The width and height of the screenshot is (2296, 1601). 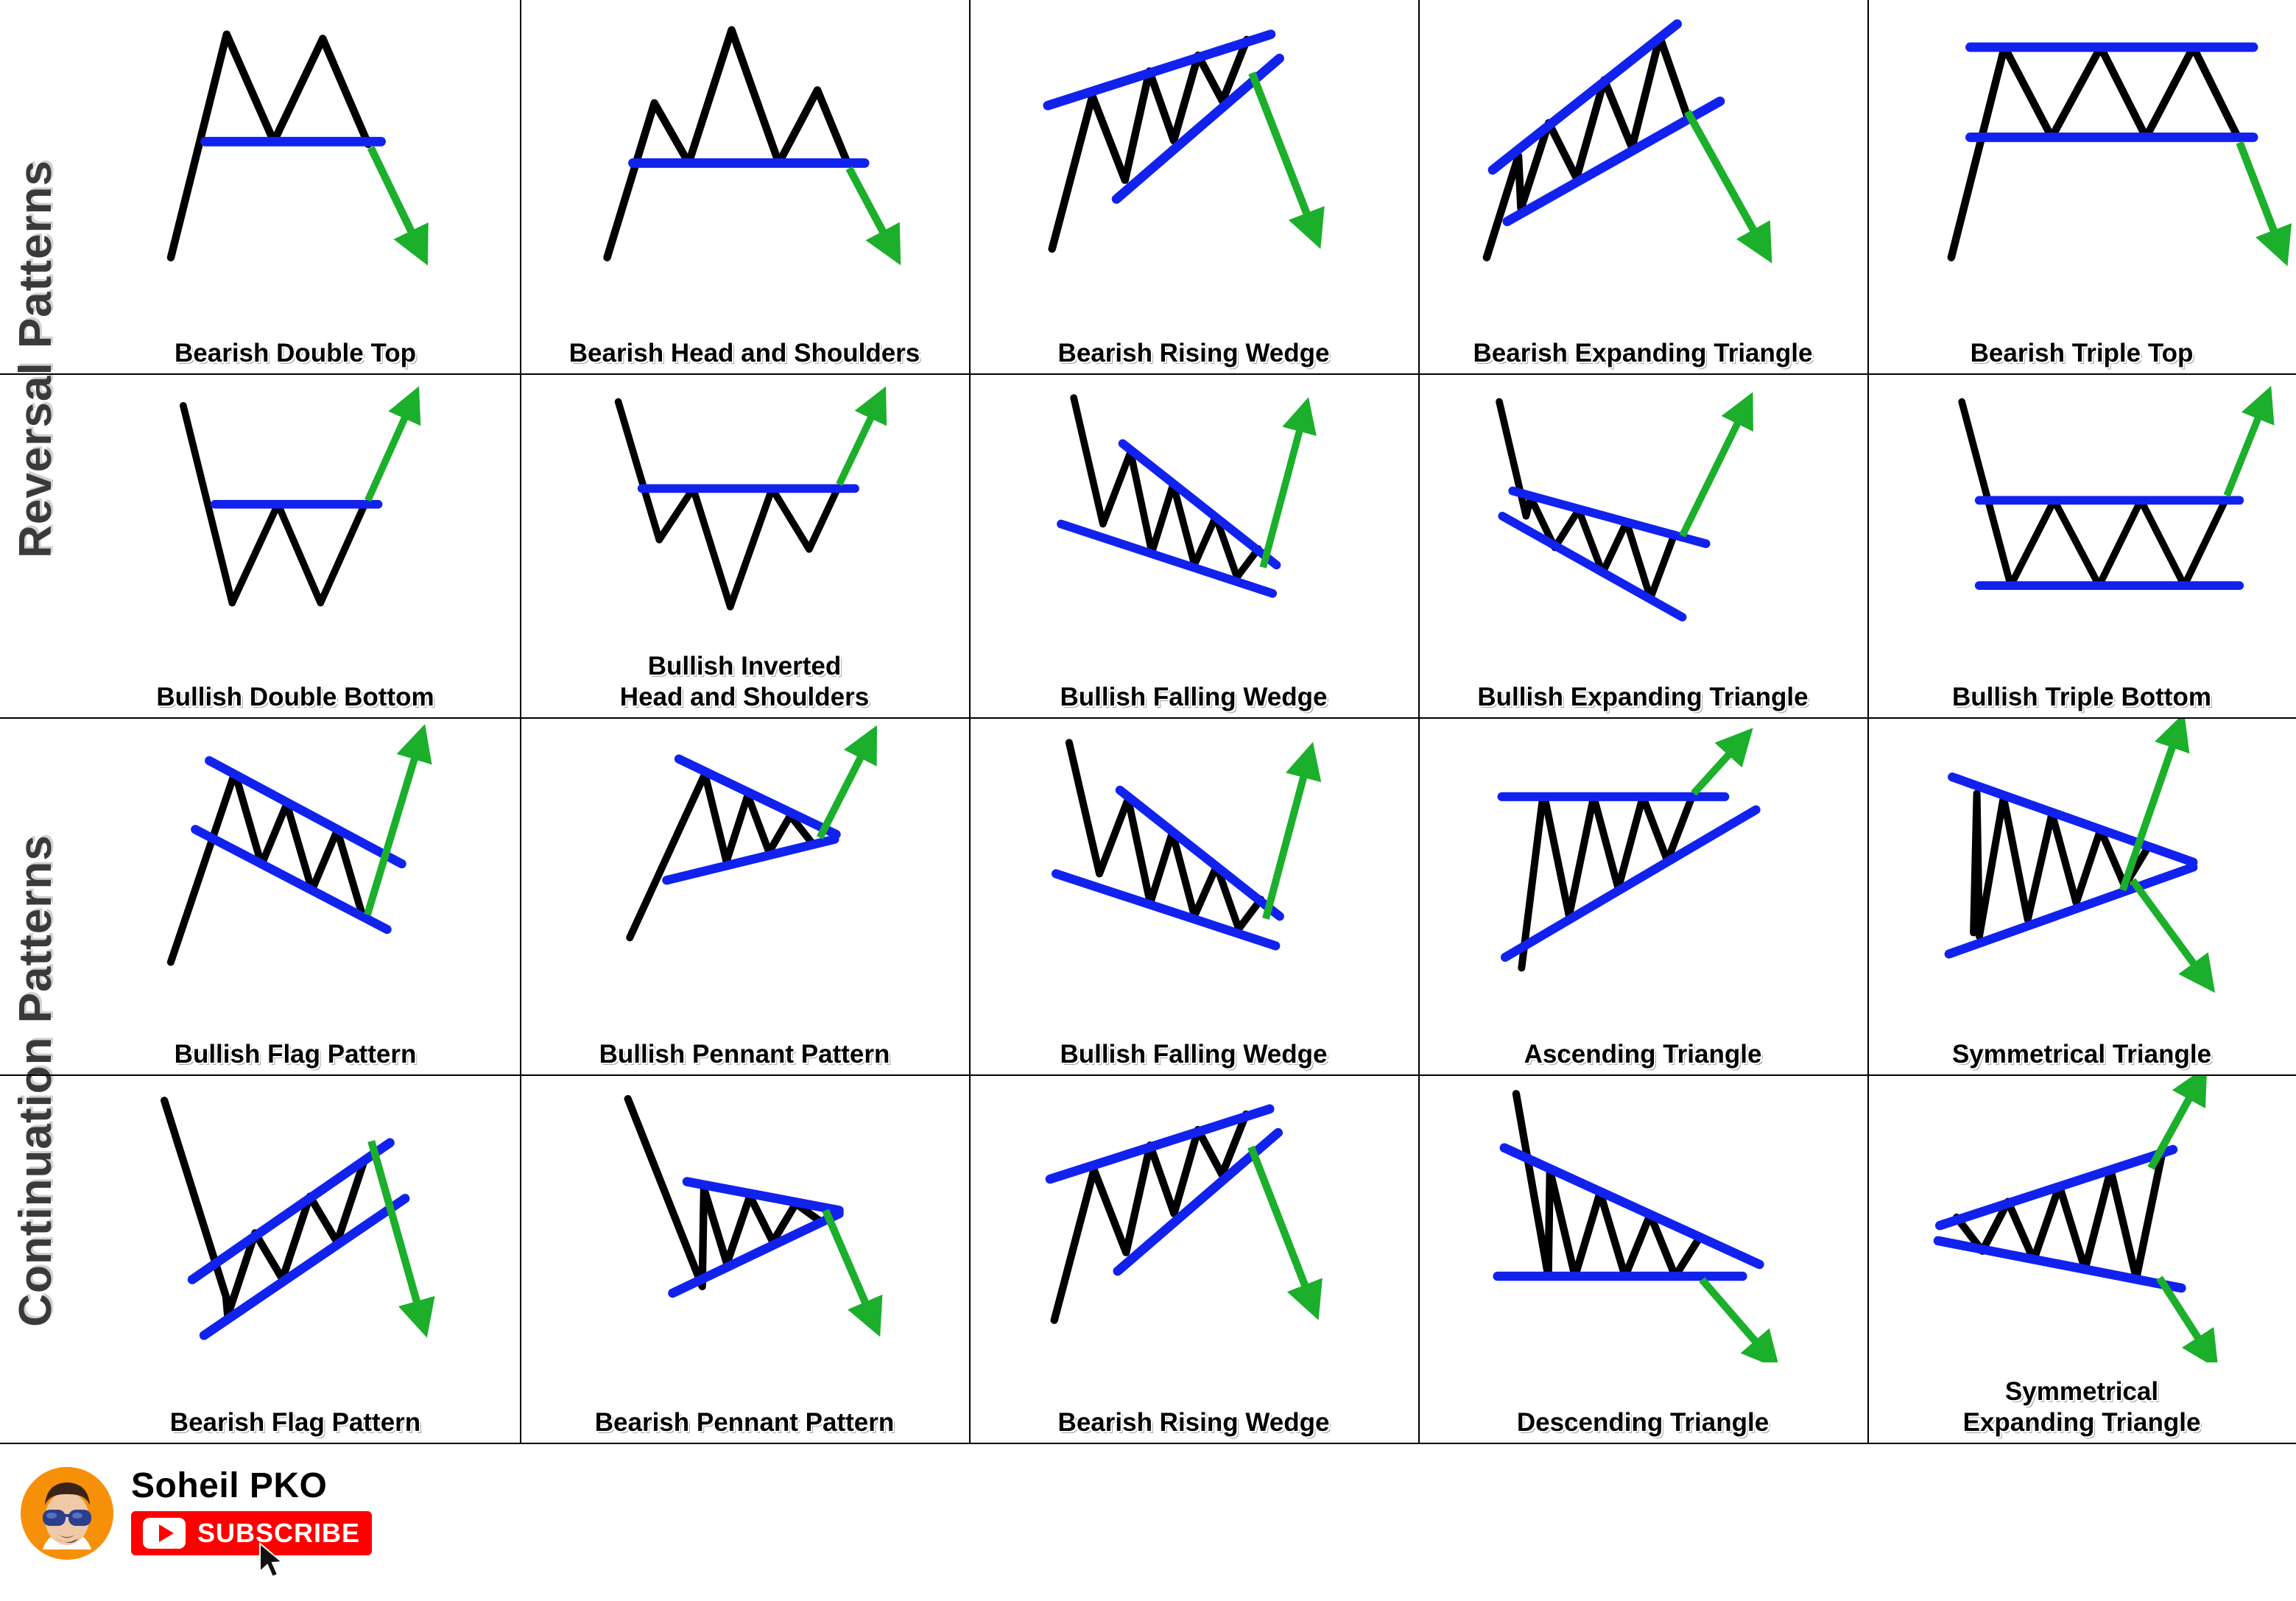 What do you see at coordinates (745, 1218) in the screenshot?
I see `pattern-diagram-bear-pennant` at bounding box center [745, 1218].